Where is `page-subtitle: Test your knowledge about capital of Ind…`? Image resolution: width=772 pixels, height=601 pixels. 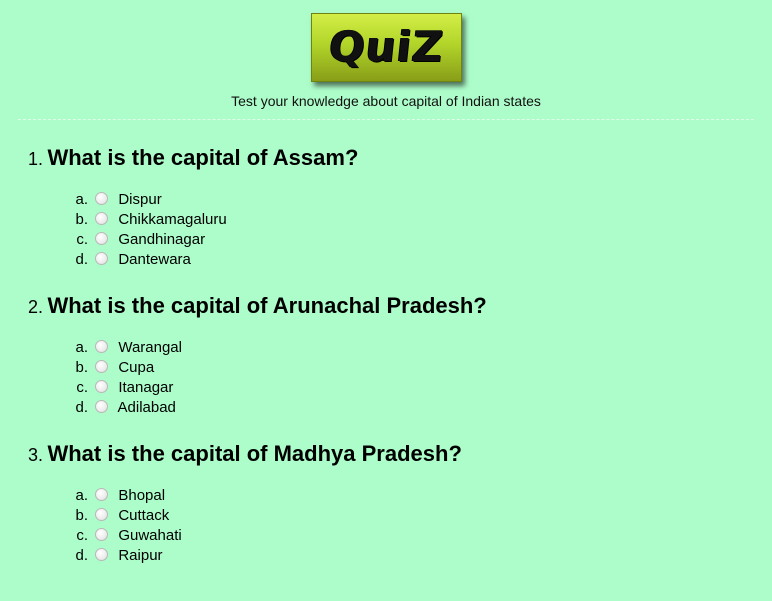 page-subtitle: Test your knowledge about capital of Ind… is located at coordinates (386, 101).